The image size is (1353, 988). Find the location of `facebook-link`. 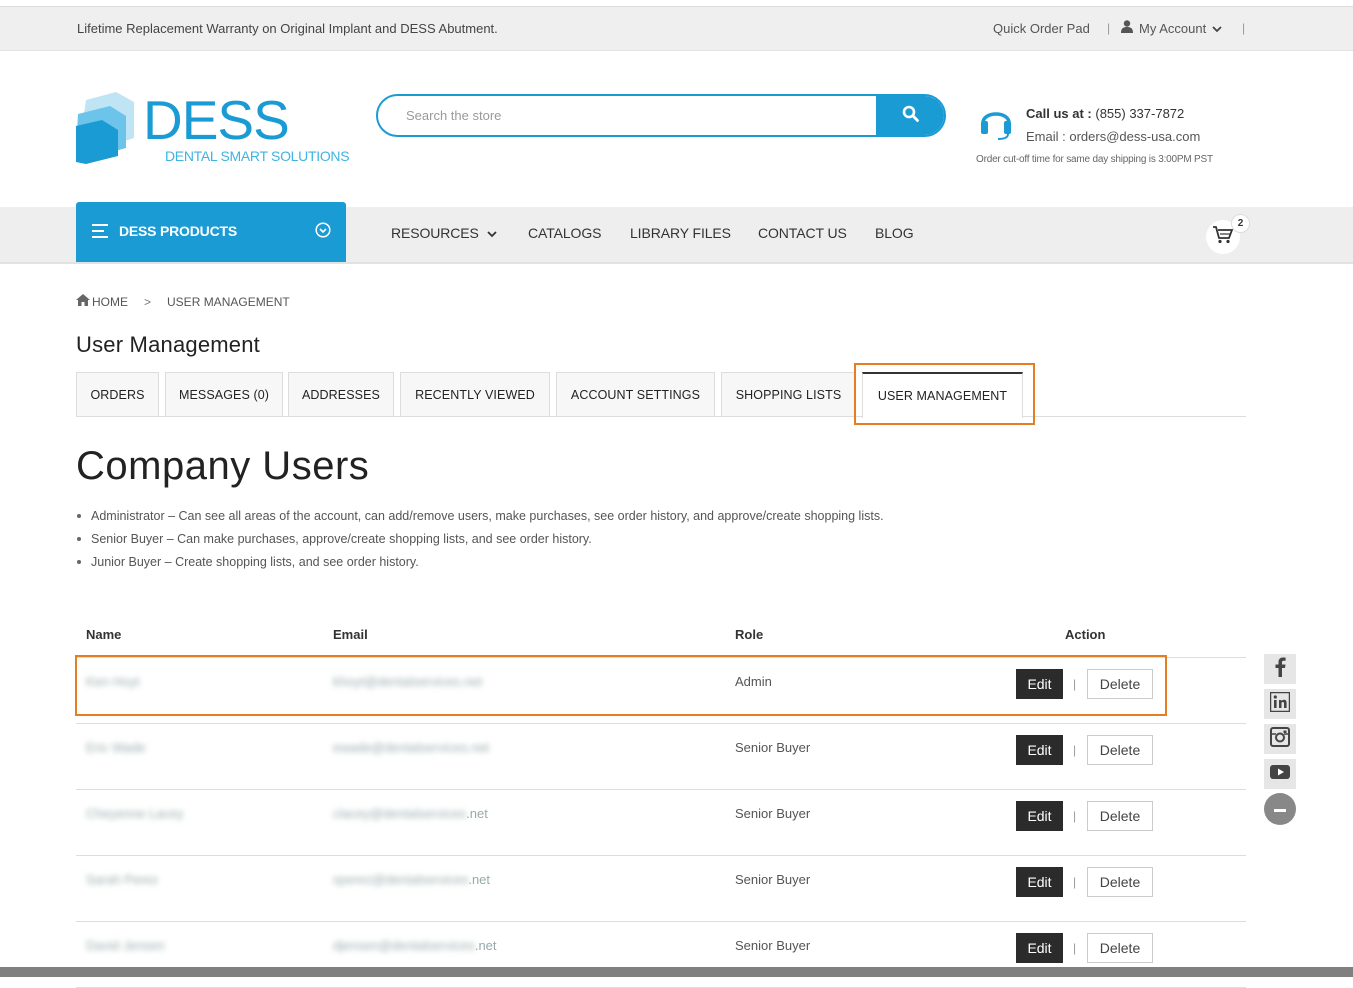

facebook-link is located at coordinates (1280, 669).